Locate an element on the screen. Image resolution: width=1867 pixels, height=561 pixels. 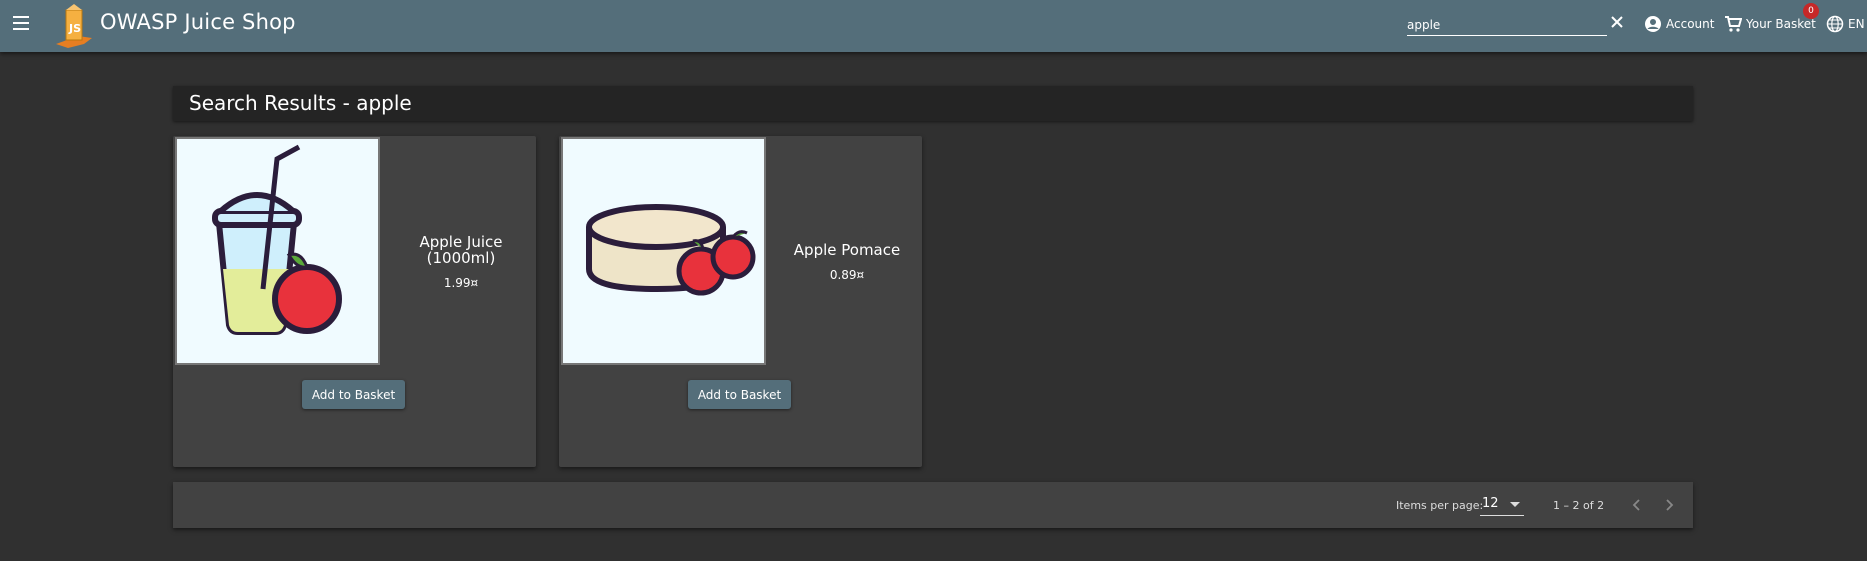
cart-icon is located at coordinates (1733, 24).